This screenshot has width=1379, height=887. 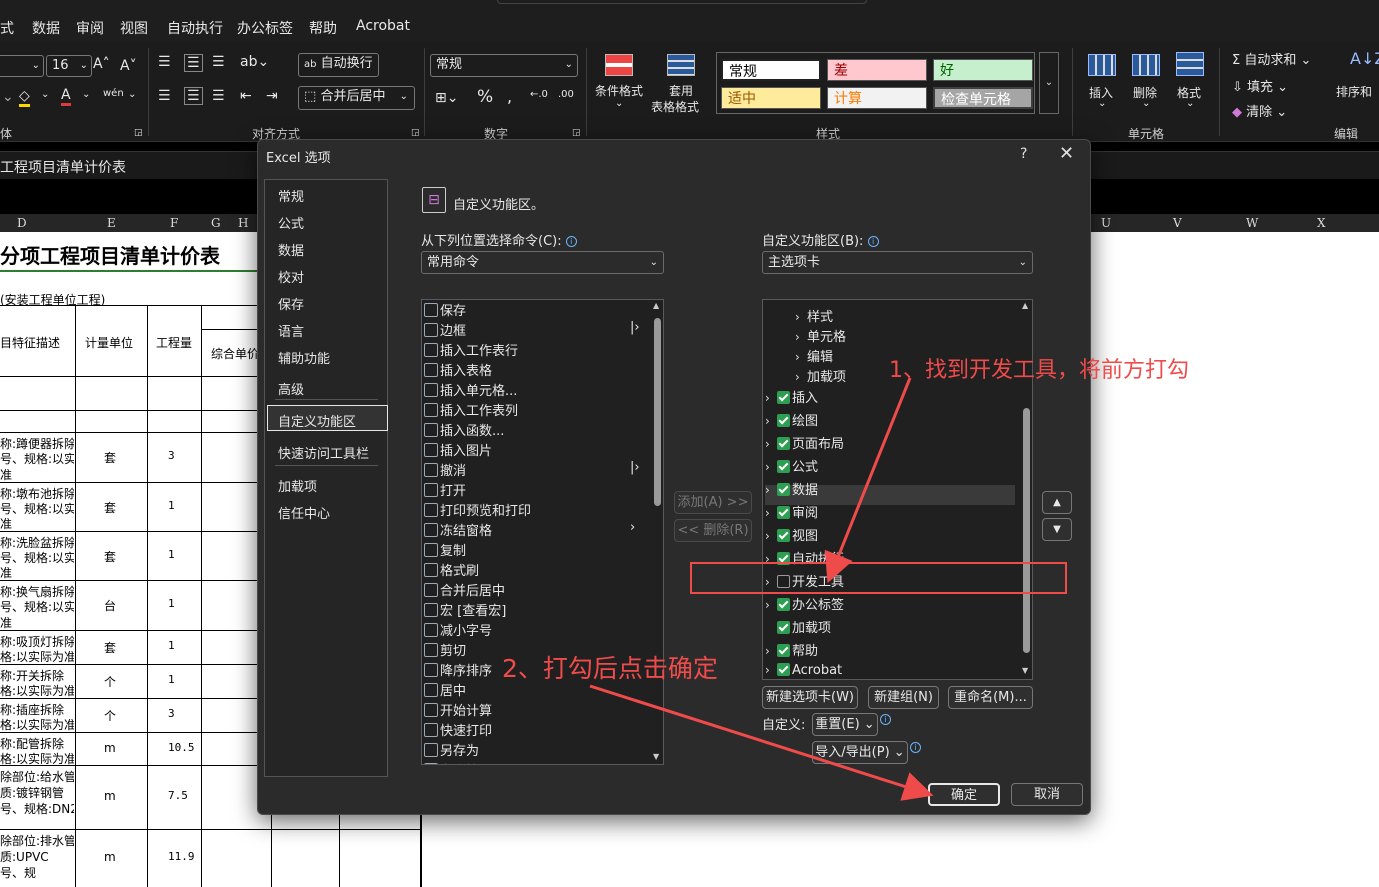 I want to click on arrow-to-developer, so click(x=868, y=480).